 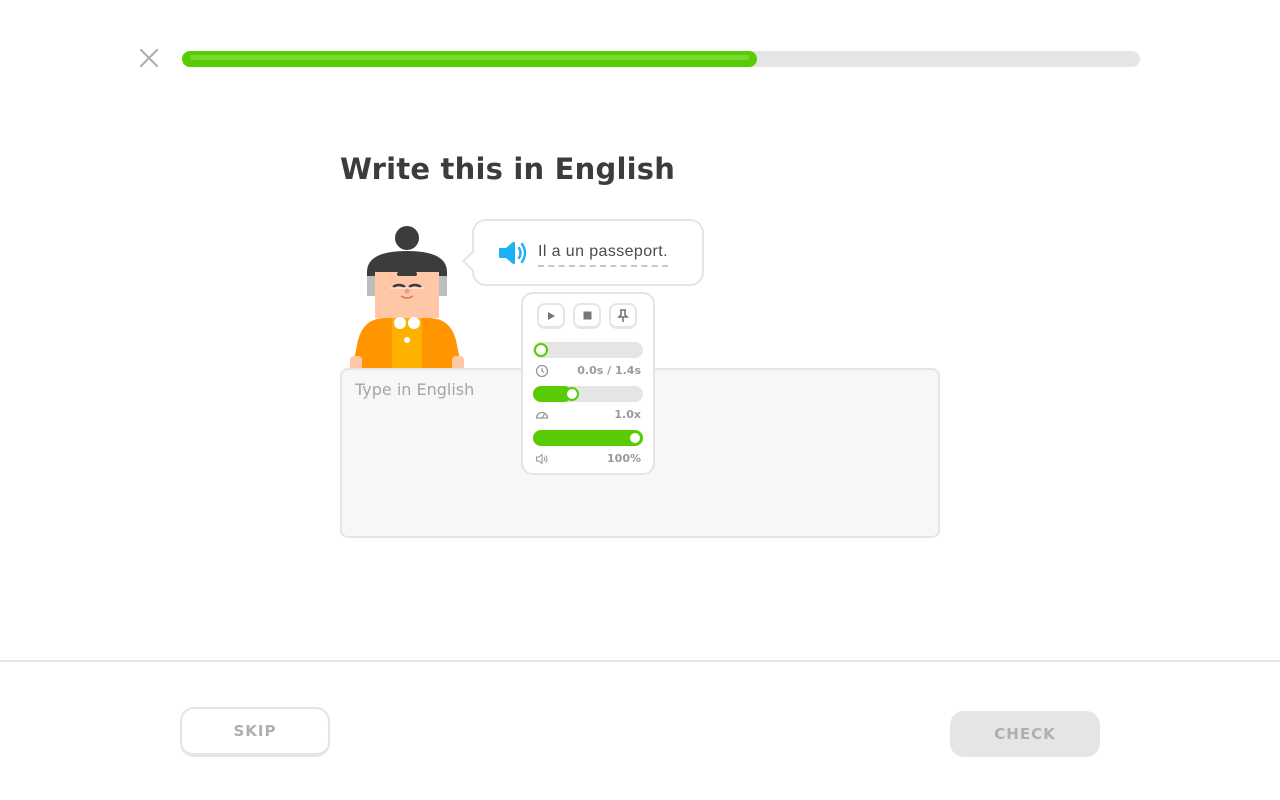 I want to click on speed-slider, so click(x=588, y=394).